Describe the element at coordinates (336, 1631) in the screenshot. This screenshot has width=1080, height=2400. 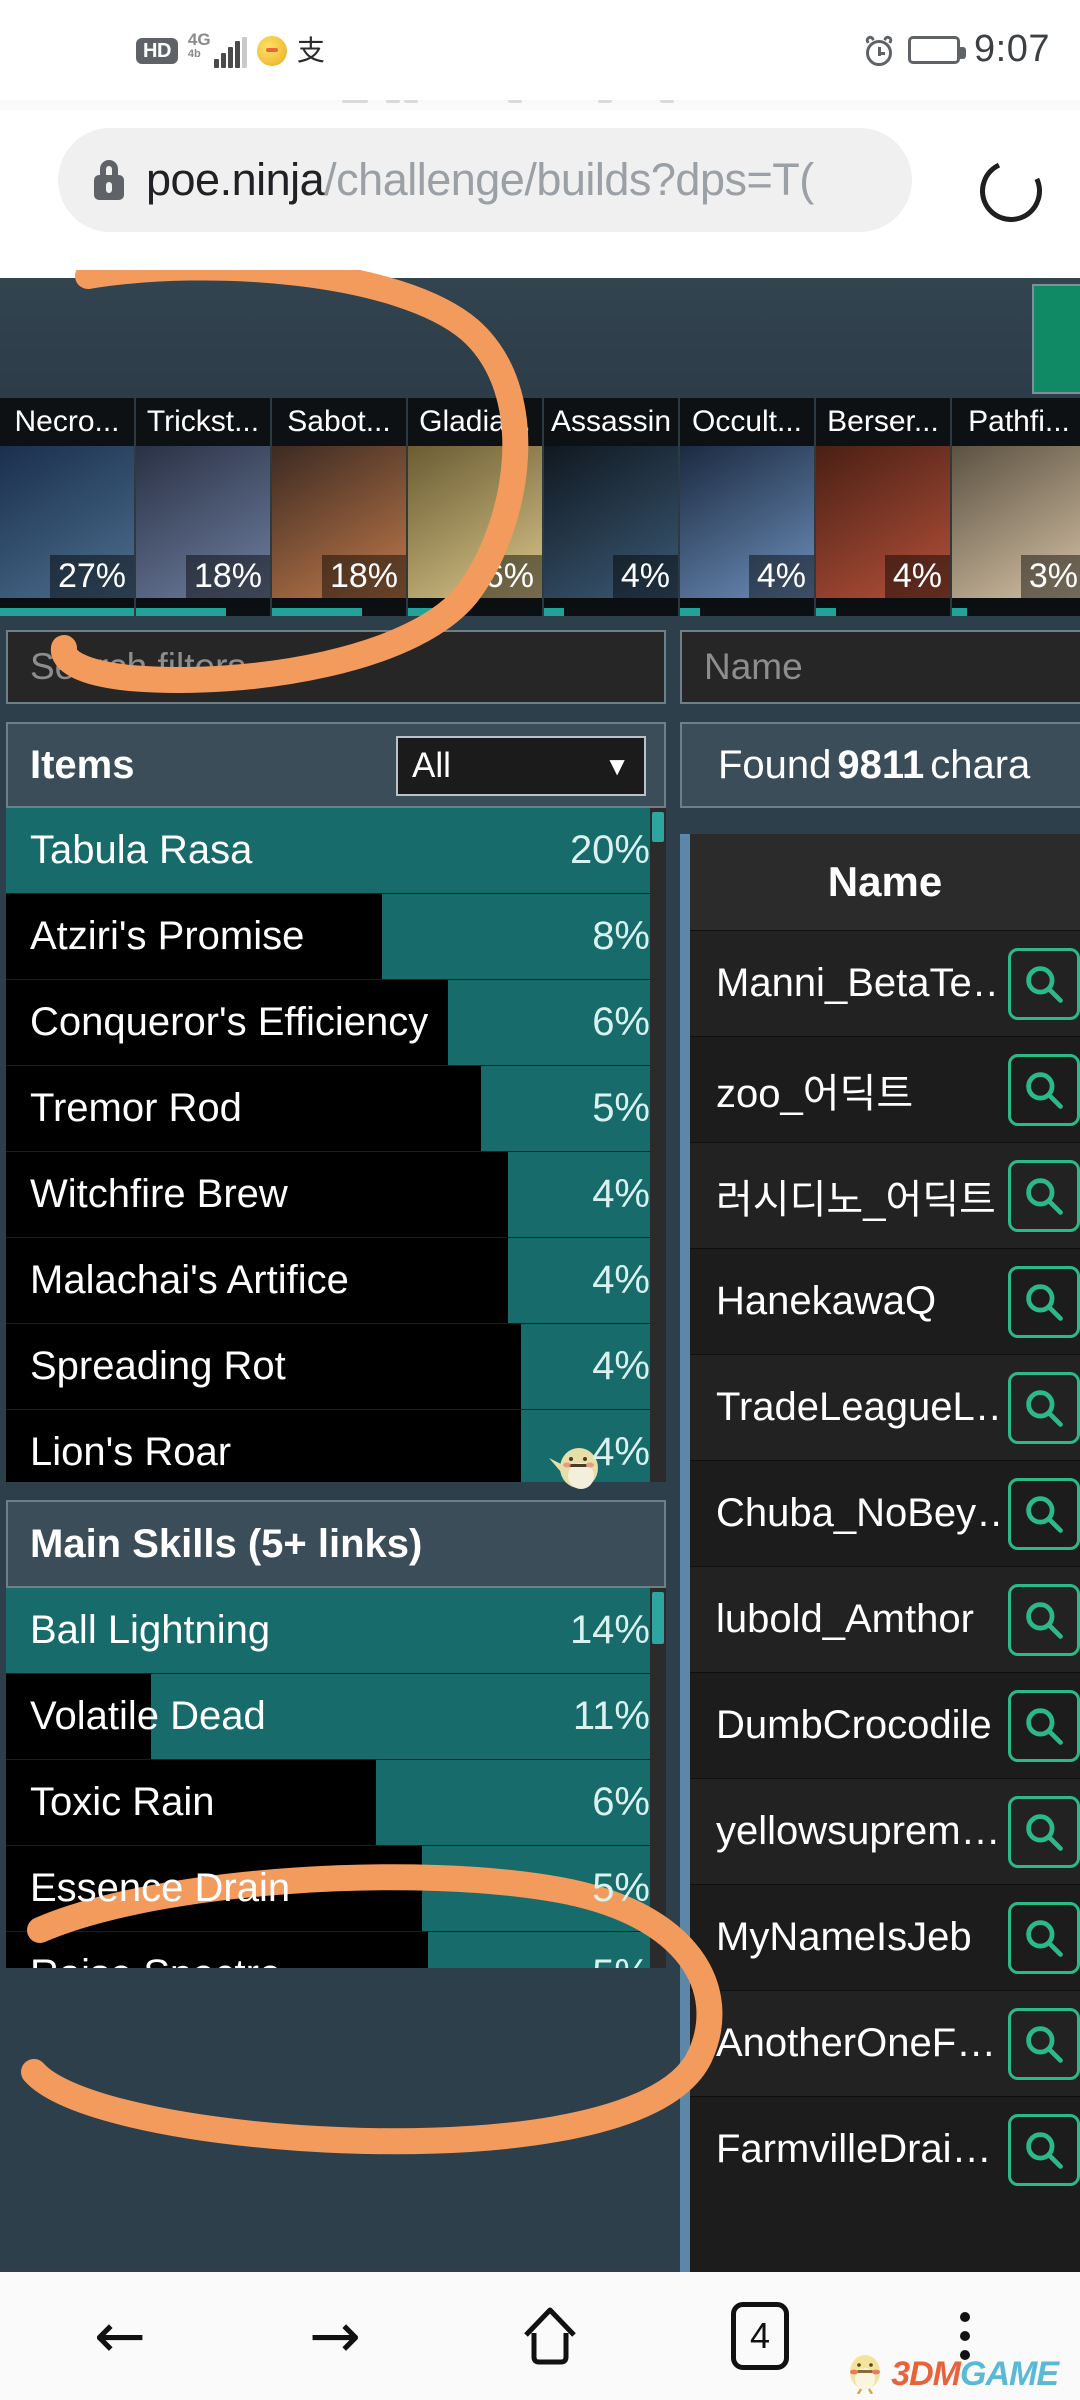
I see `skill-row: Ball Lightning 14%` at that location.